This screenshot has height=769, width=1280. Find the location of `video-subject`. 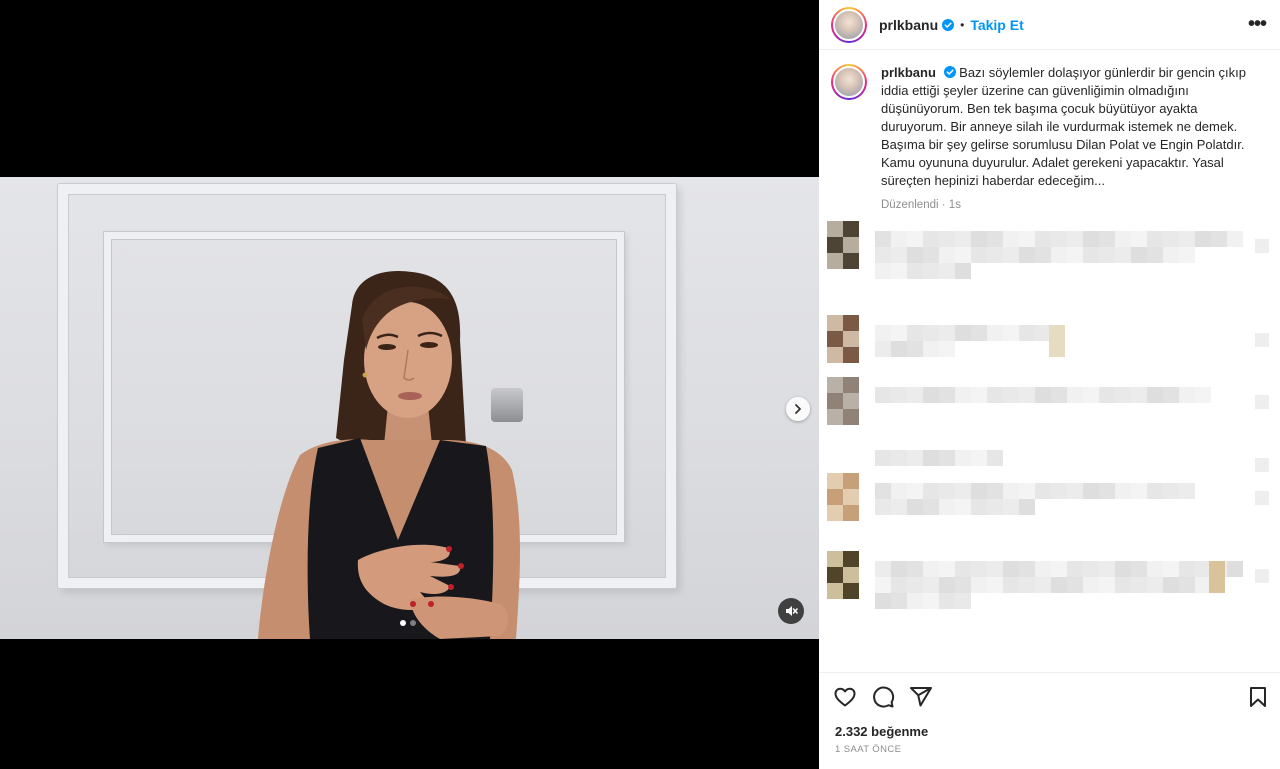

video-subject is located at coordinates (389, 454).